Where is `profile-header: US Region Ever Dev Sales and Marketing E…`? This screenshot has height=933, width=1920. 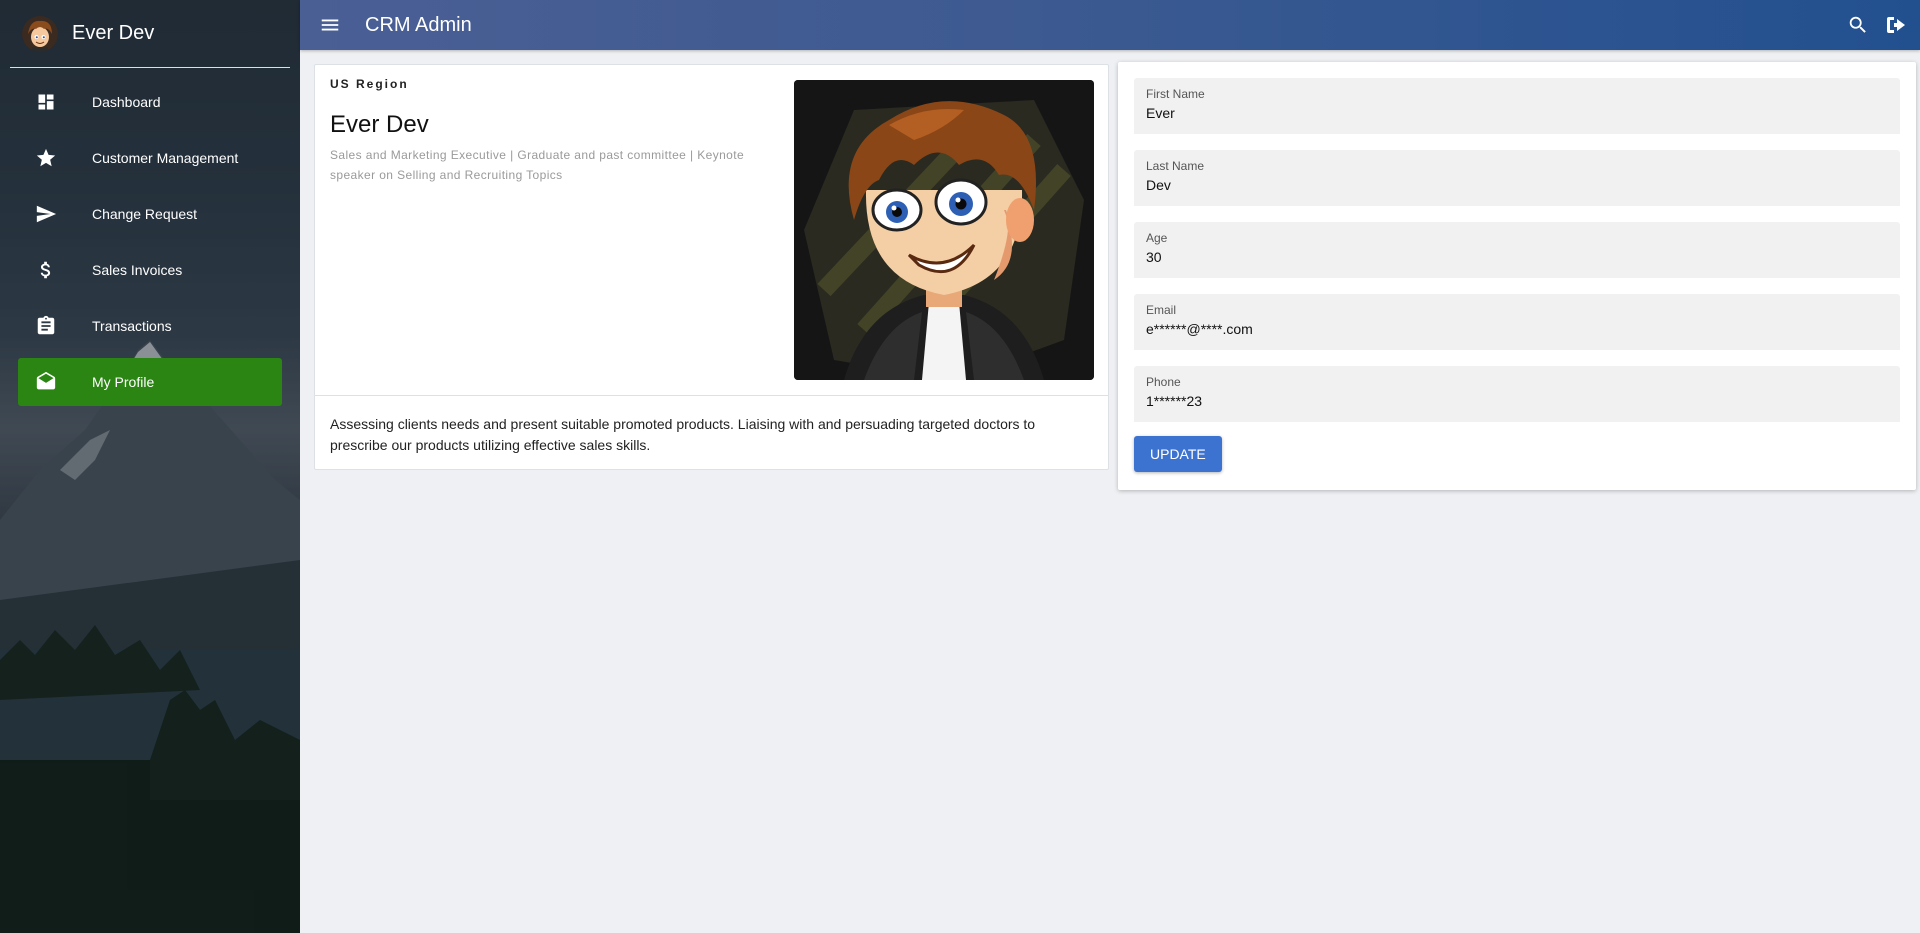
profile-header: US Region Ever Dev Sales and Marketing E… is located at coordinates (711, 230).